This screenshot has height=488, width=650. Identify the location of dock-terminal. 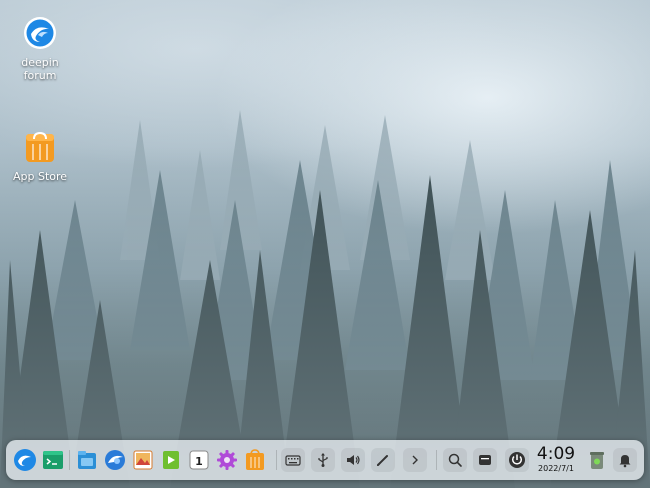
(53, 460).